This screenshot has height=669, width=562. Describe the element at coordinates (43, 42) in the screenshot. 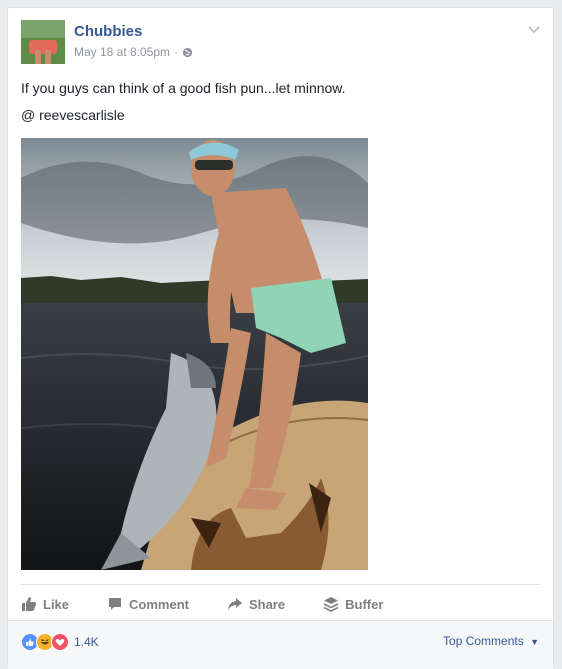

I see `page-avatar` at that location.